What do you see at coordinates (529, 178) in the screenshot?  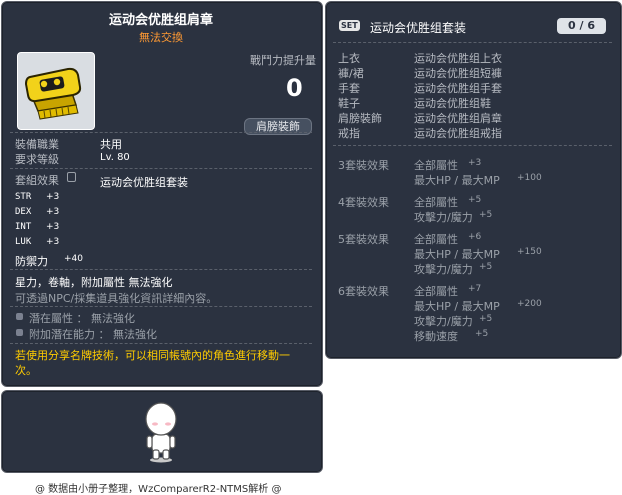 I see `set-effect-stat-value: +100` at bounding box center [529, 178].